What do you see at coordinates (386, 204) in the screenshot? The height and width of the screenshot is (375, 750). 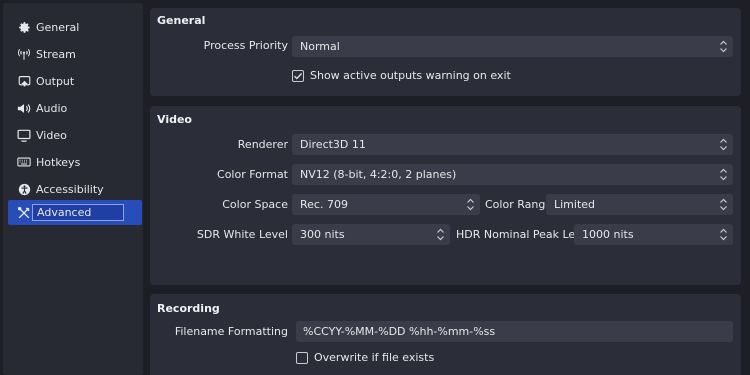 I see `color-space-select: Rec. 709` at bounding box center [386, 204].